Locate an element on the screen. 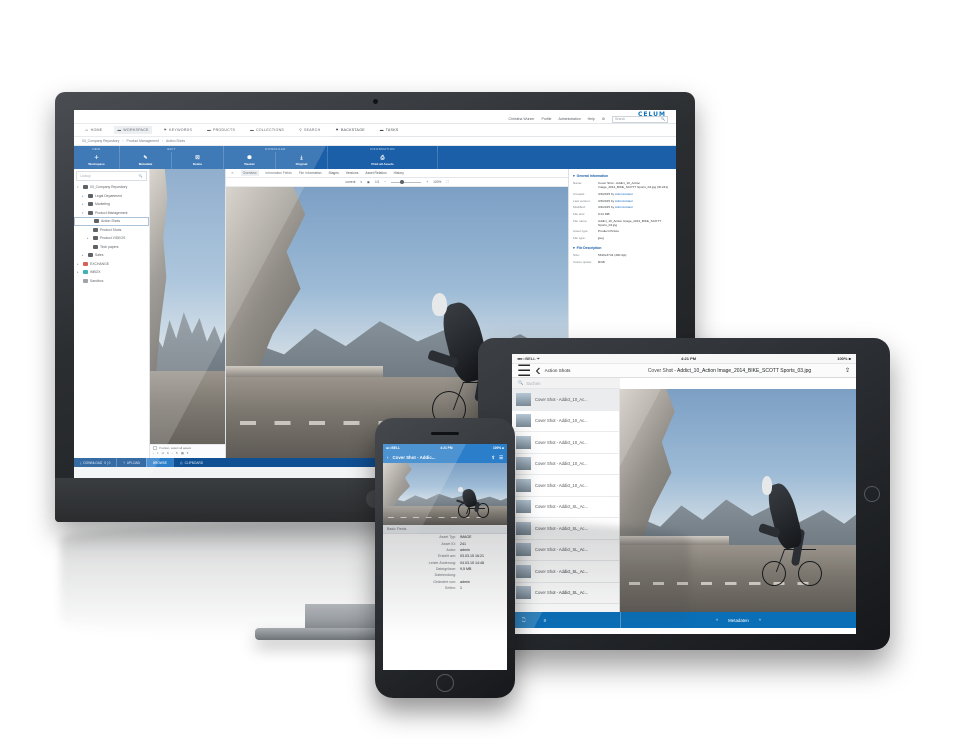  statusbar-download: ⤓ DOWNLOAD 0 | 0 is located at coordinates (95, 462).